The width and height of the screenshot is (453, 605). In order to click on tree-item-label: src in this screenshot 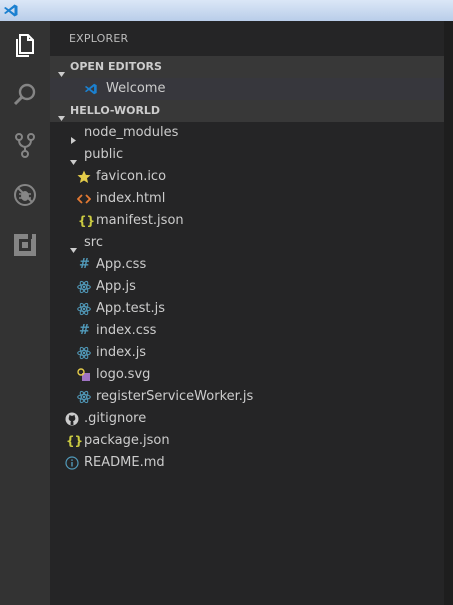, I will do `click(93, 242)`.